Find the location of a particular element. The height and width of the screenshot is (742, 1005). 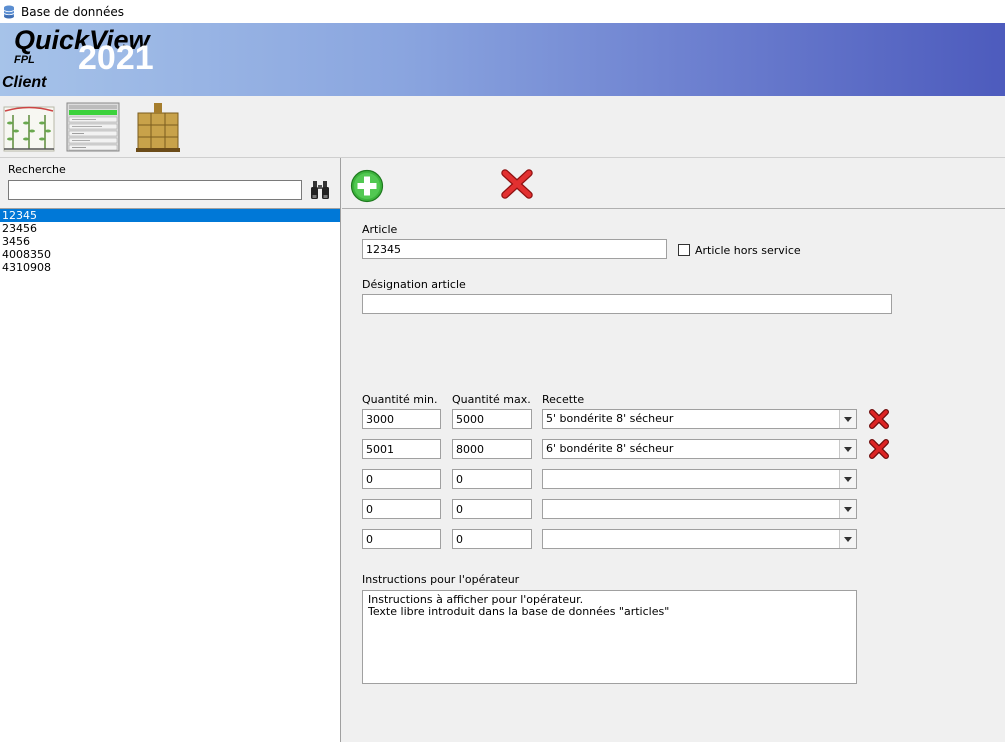

list-item: 4008350 is located at coordinates (170, 254).